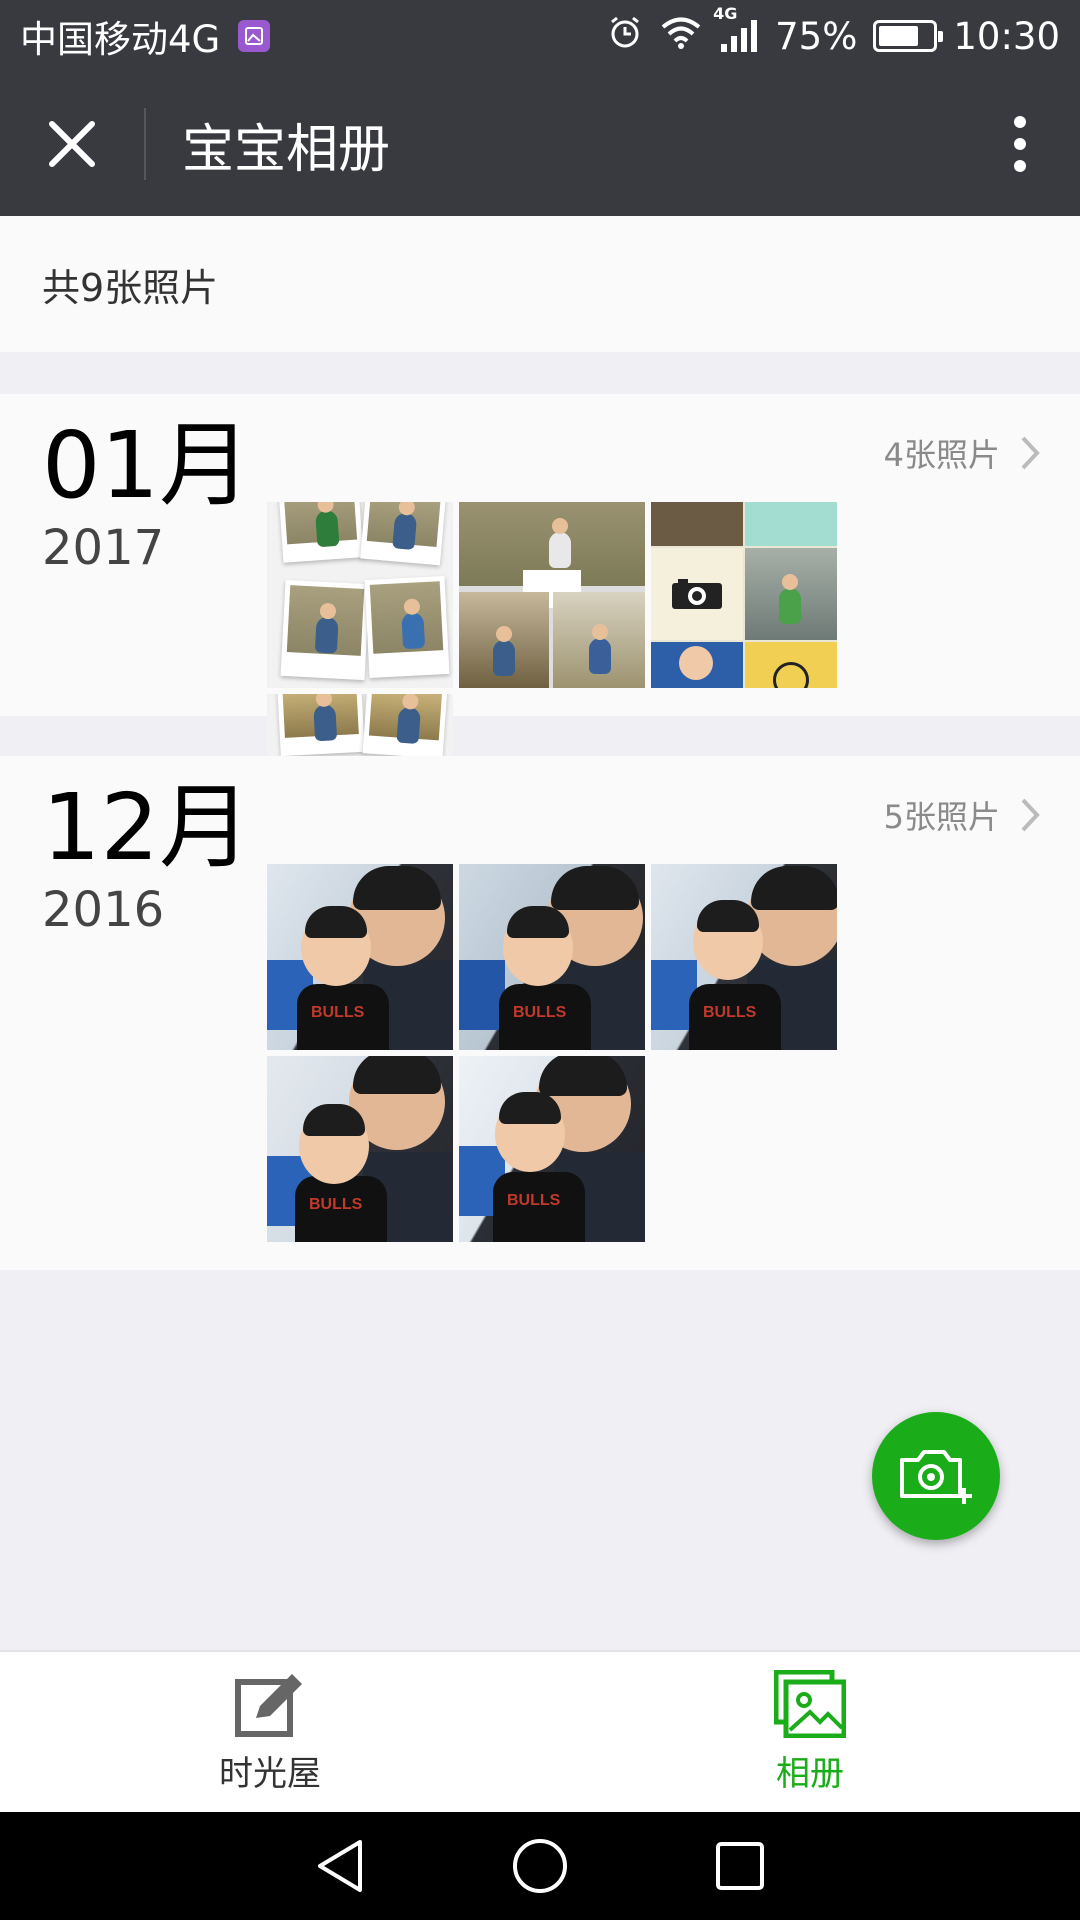 Image resolution: width=1080 pixels, height=1920 pixels. I want to click on month-date: 01月 2017, so click(147, 494).